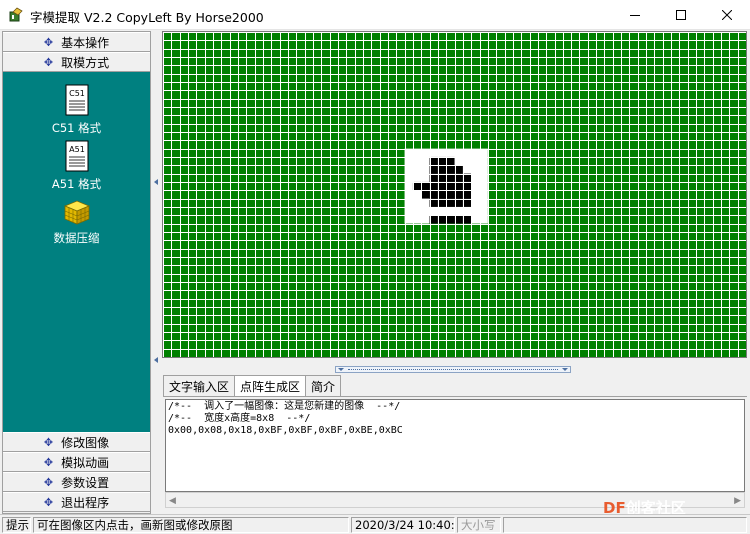 This screenshot has height=534, width=750. I want to click on extraction-mode-label: 取模方式, so click(85, 62).